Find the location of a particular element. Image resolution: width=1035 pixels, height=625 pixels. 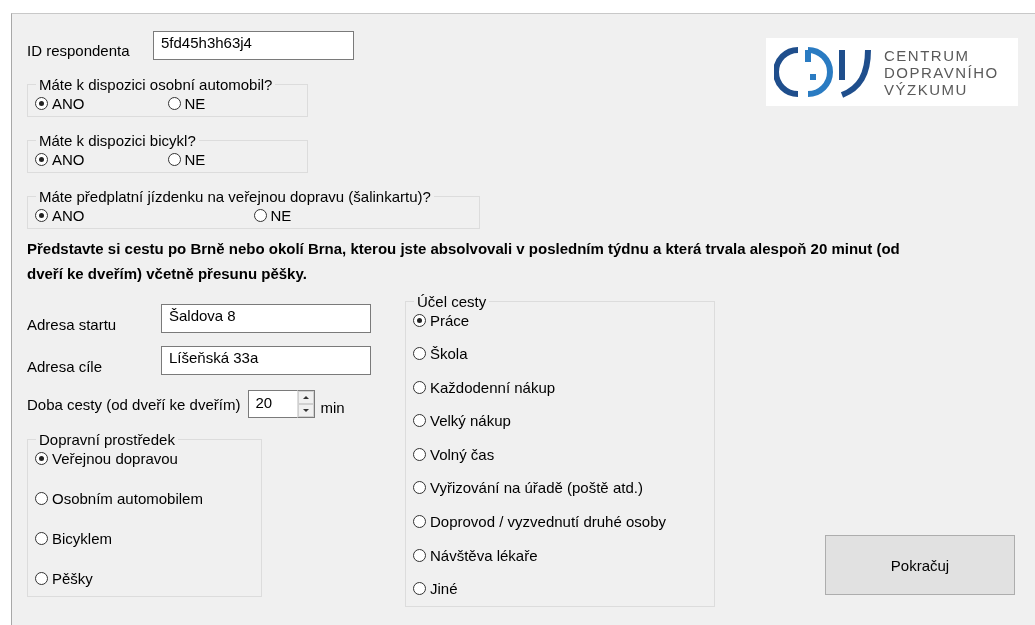

radio-option: Bicyklem is located at coordinates (144, 538).